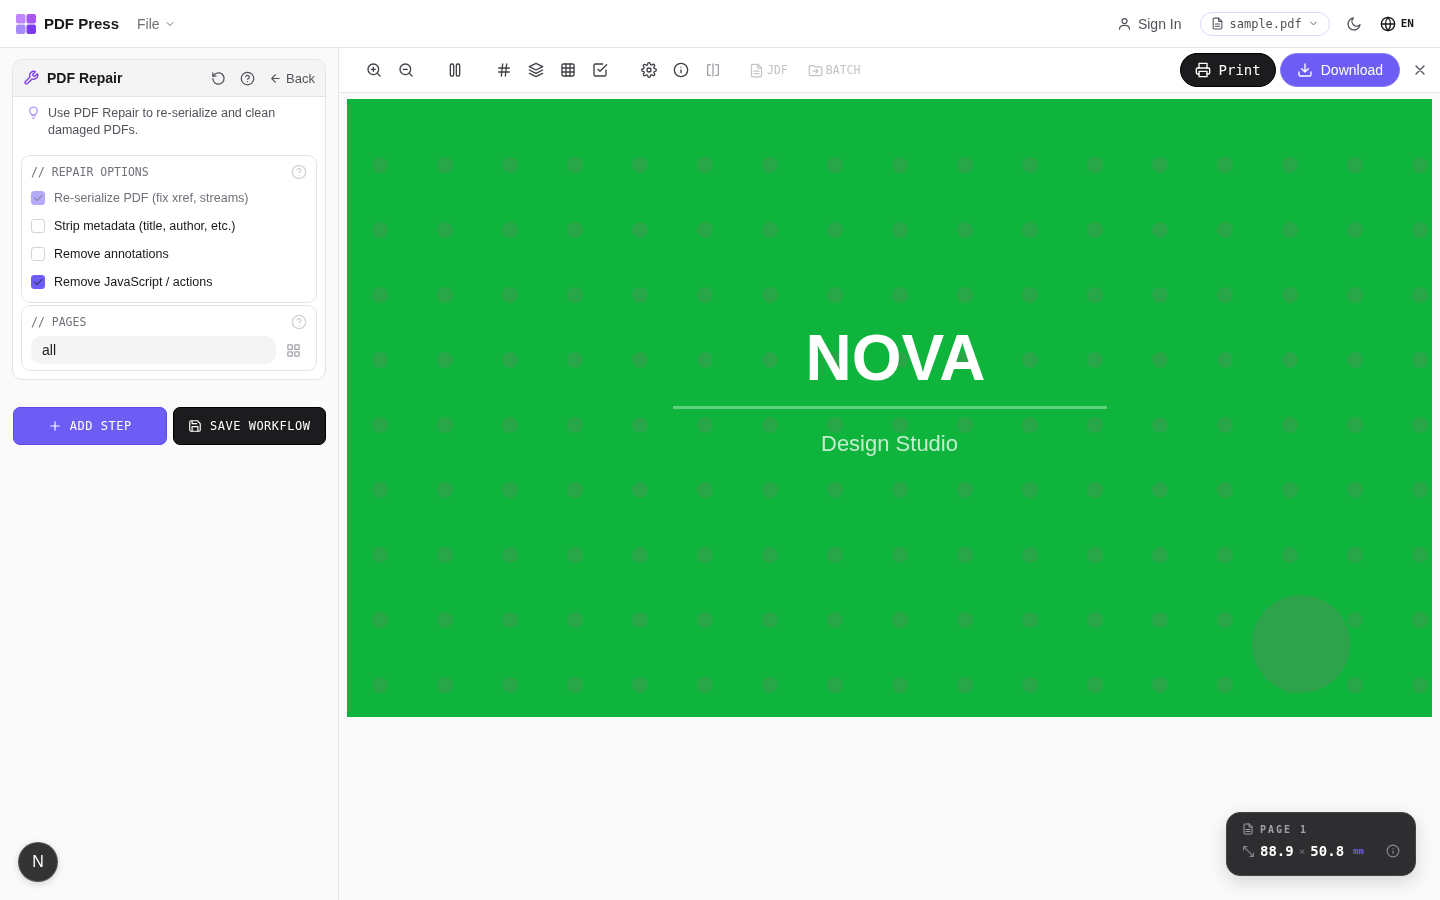 The image size is (1440, 900). I want to click on zoom-in-icon, so click(374, 70).